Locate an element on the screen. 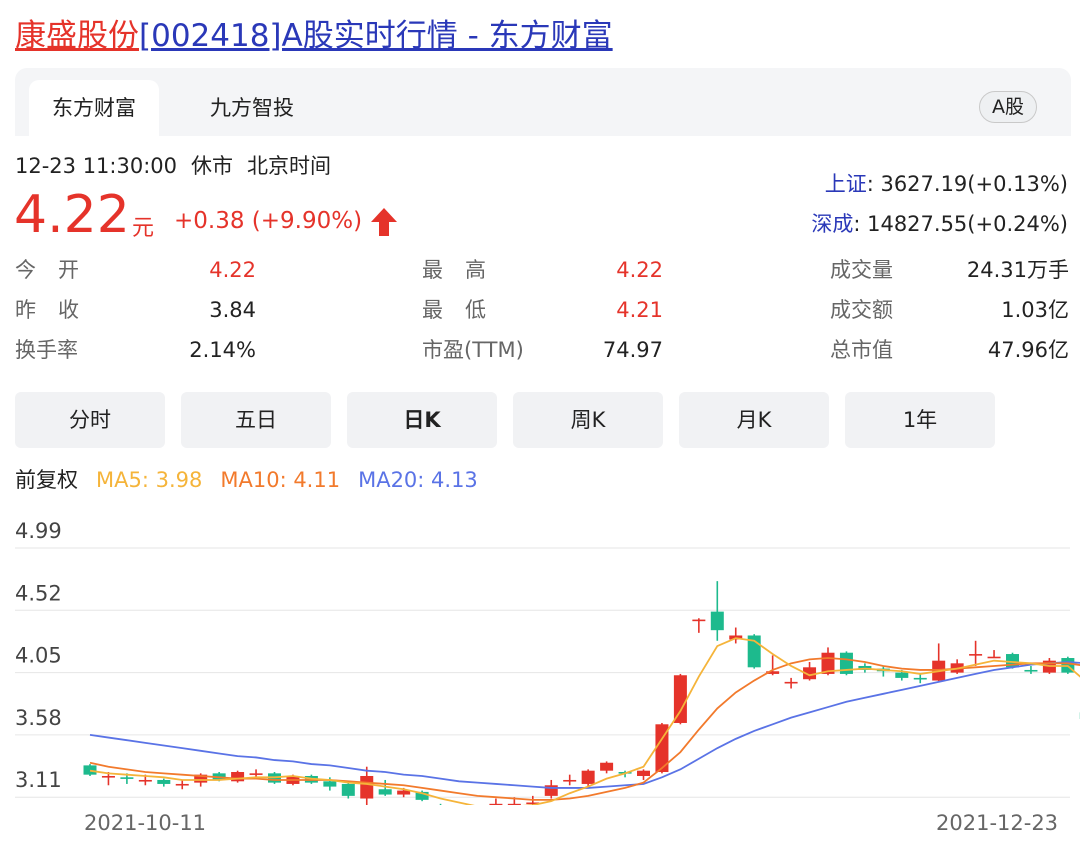 This screenshot has height=848, width=1080. page-title: 康盛股份[002418]A股实时行情 - 东方财富 is located at coordinates (314, 36).